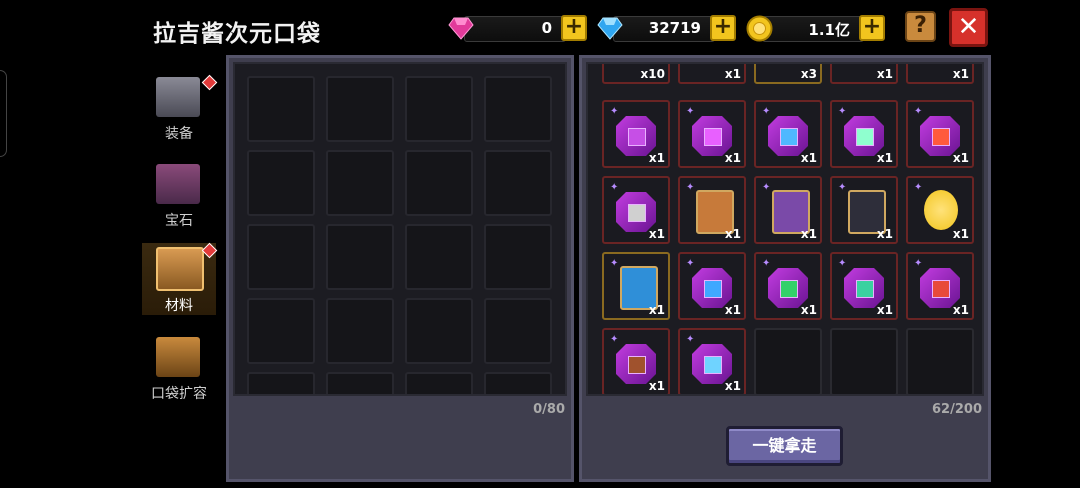 This screenshot has width=1080, height=488. What do you see at coordinates (549, 409) in the screenshot?
I see `left-capacity: 0/80` at bounding box center [549, 409].